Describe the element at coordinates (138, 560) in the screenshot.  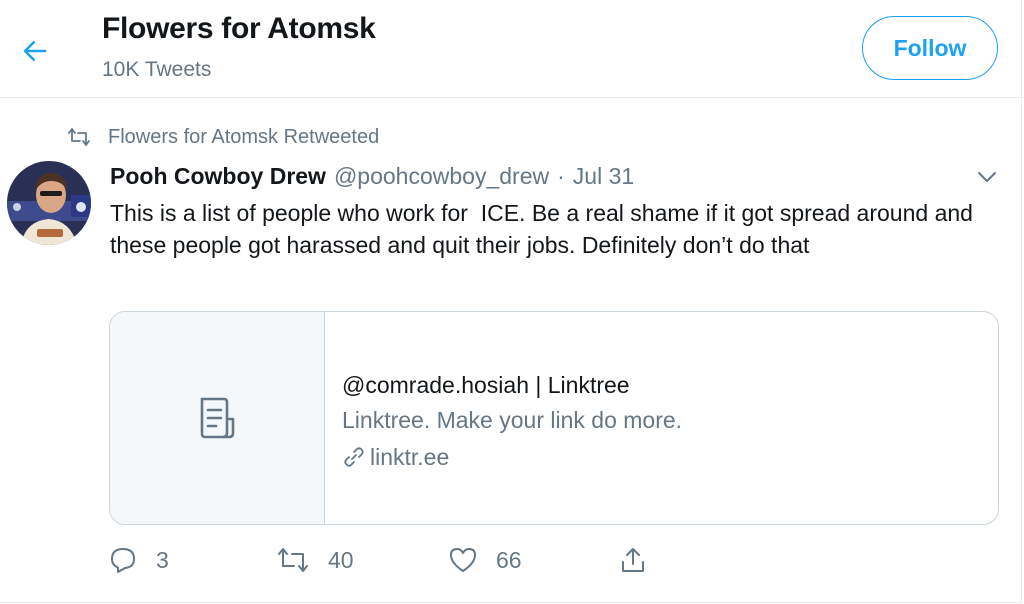
I see `reply-button: 3` at that location.